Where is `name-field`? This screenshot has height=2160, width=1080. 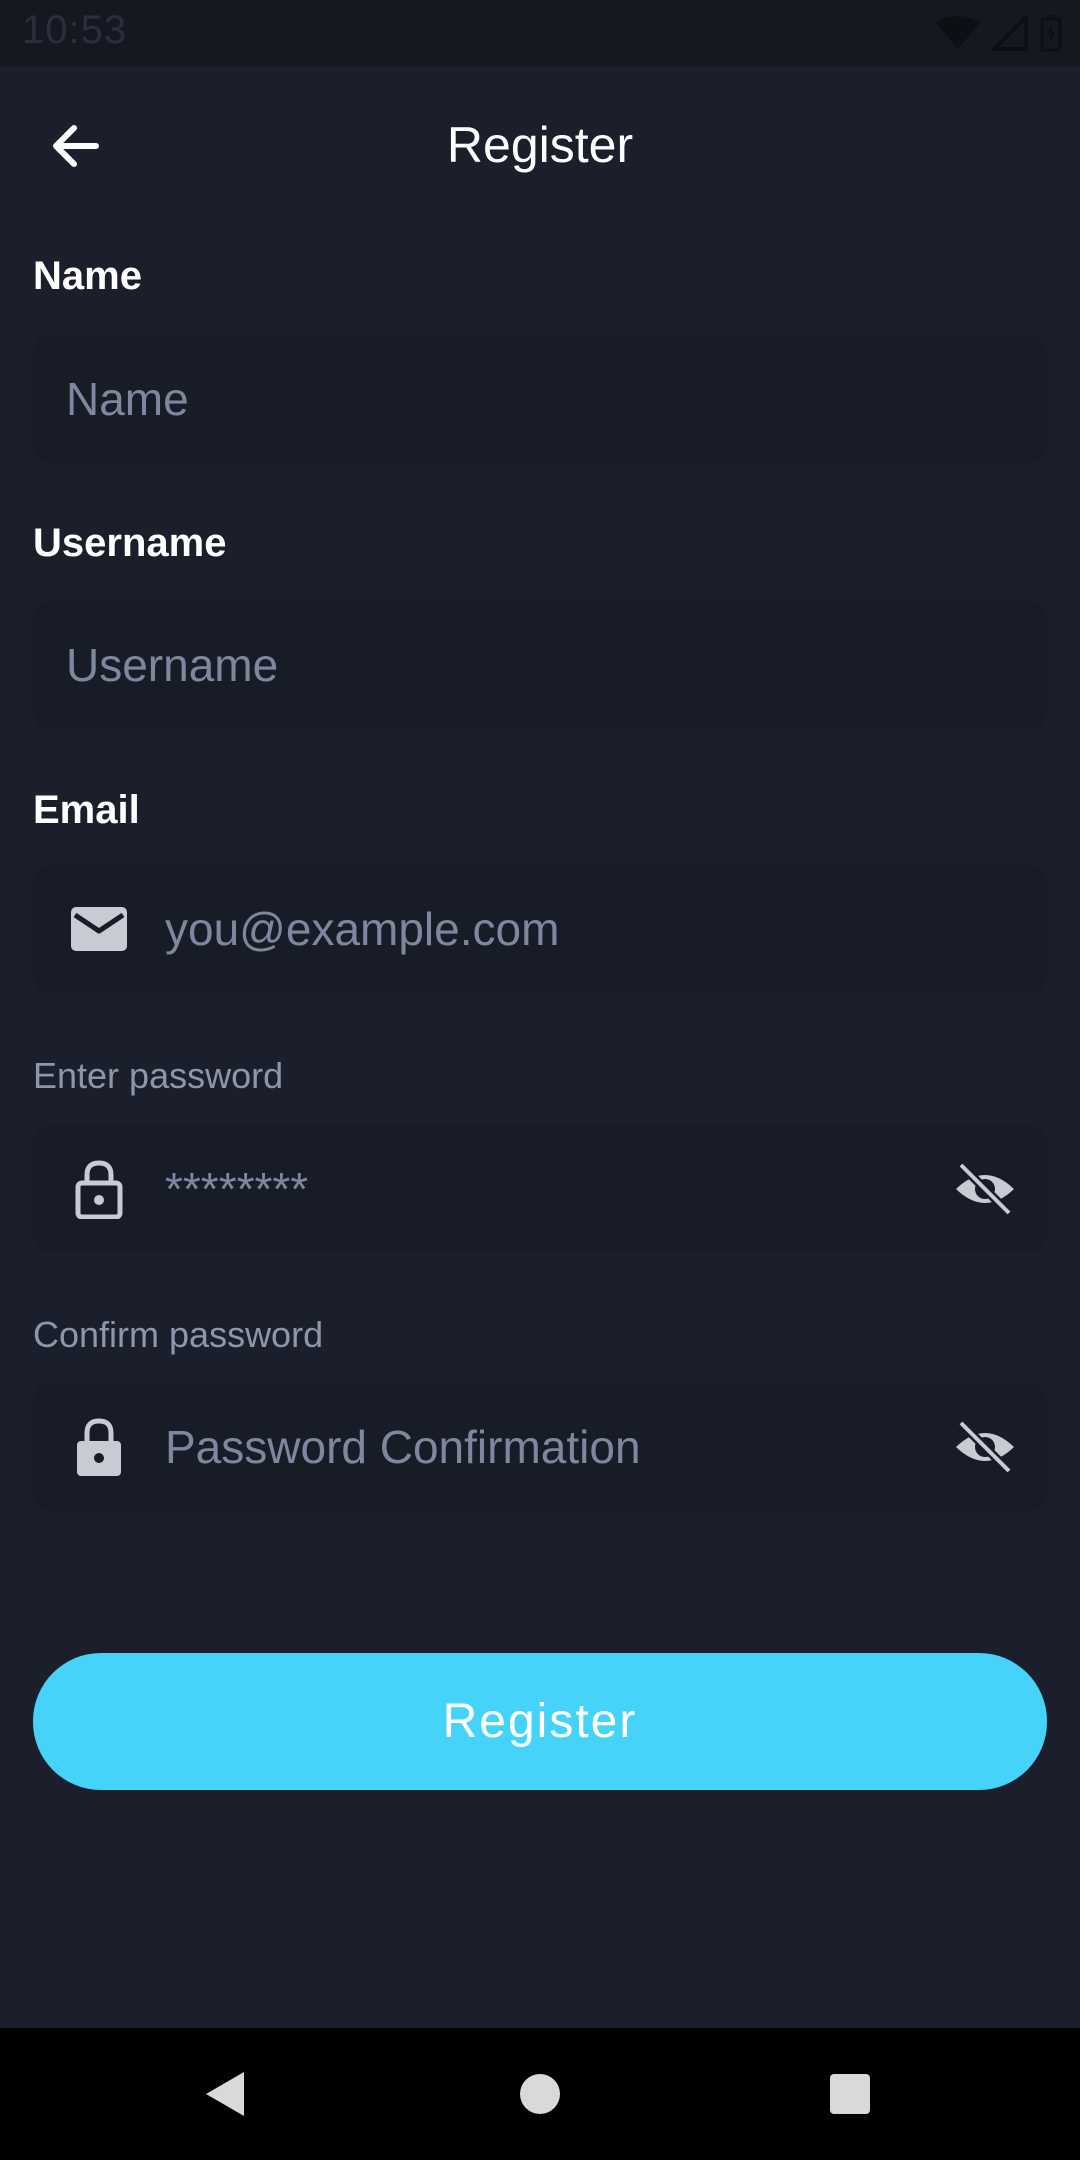
name-field is located at coordinates (540, 399).